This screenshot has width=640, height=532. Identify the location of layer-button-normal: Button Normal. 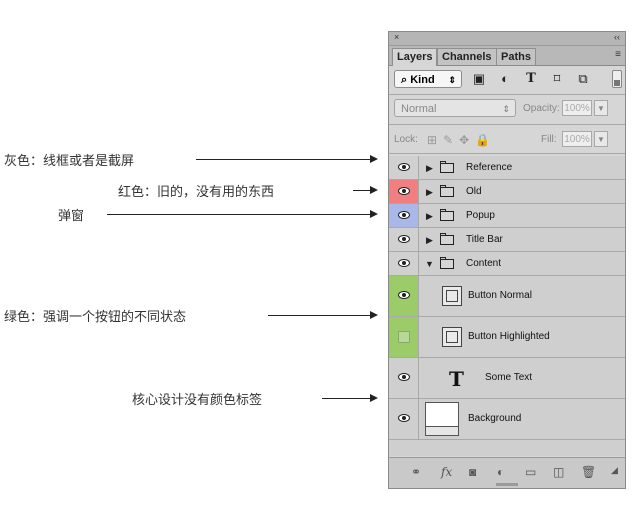
(507, 296).